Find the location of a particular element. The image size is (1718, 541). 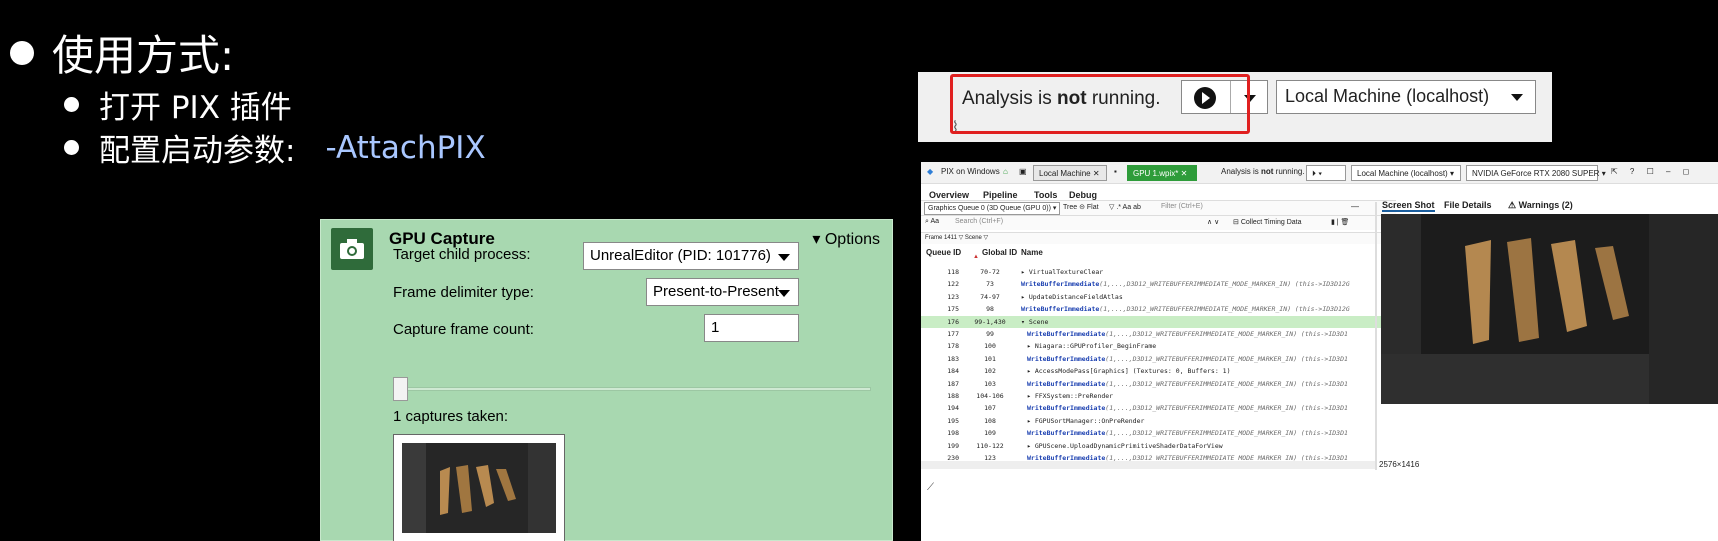

col-name: Name is located at coordinates (1032, 252).